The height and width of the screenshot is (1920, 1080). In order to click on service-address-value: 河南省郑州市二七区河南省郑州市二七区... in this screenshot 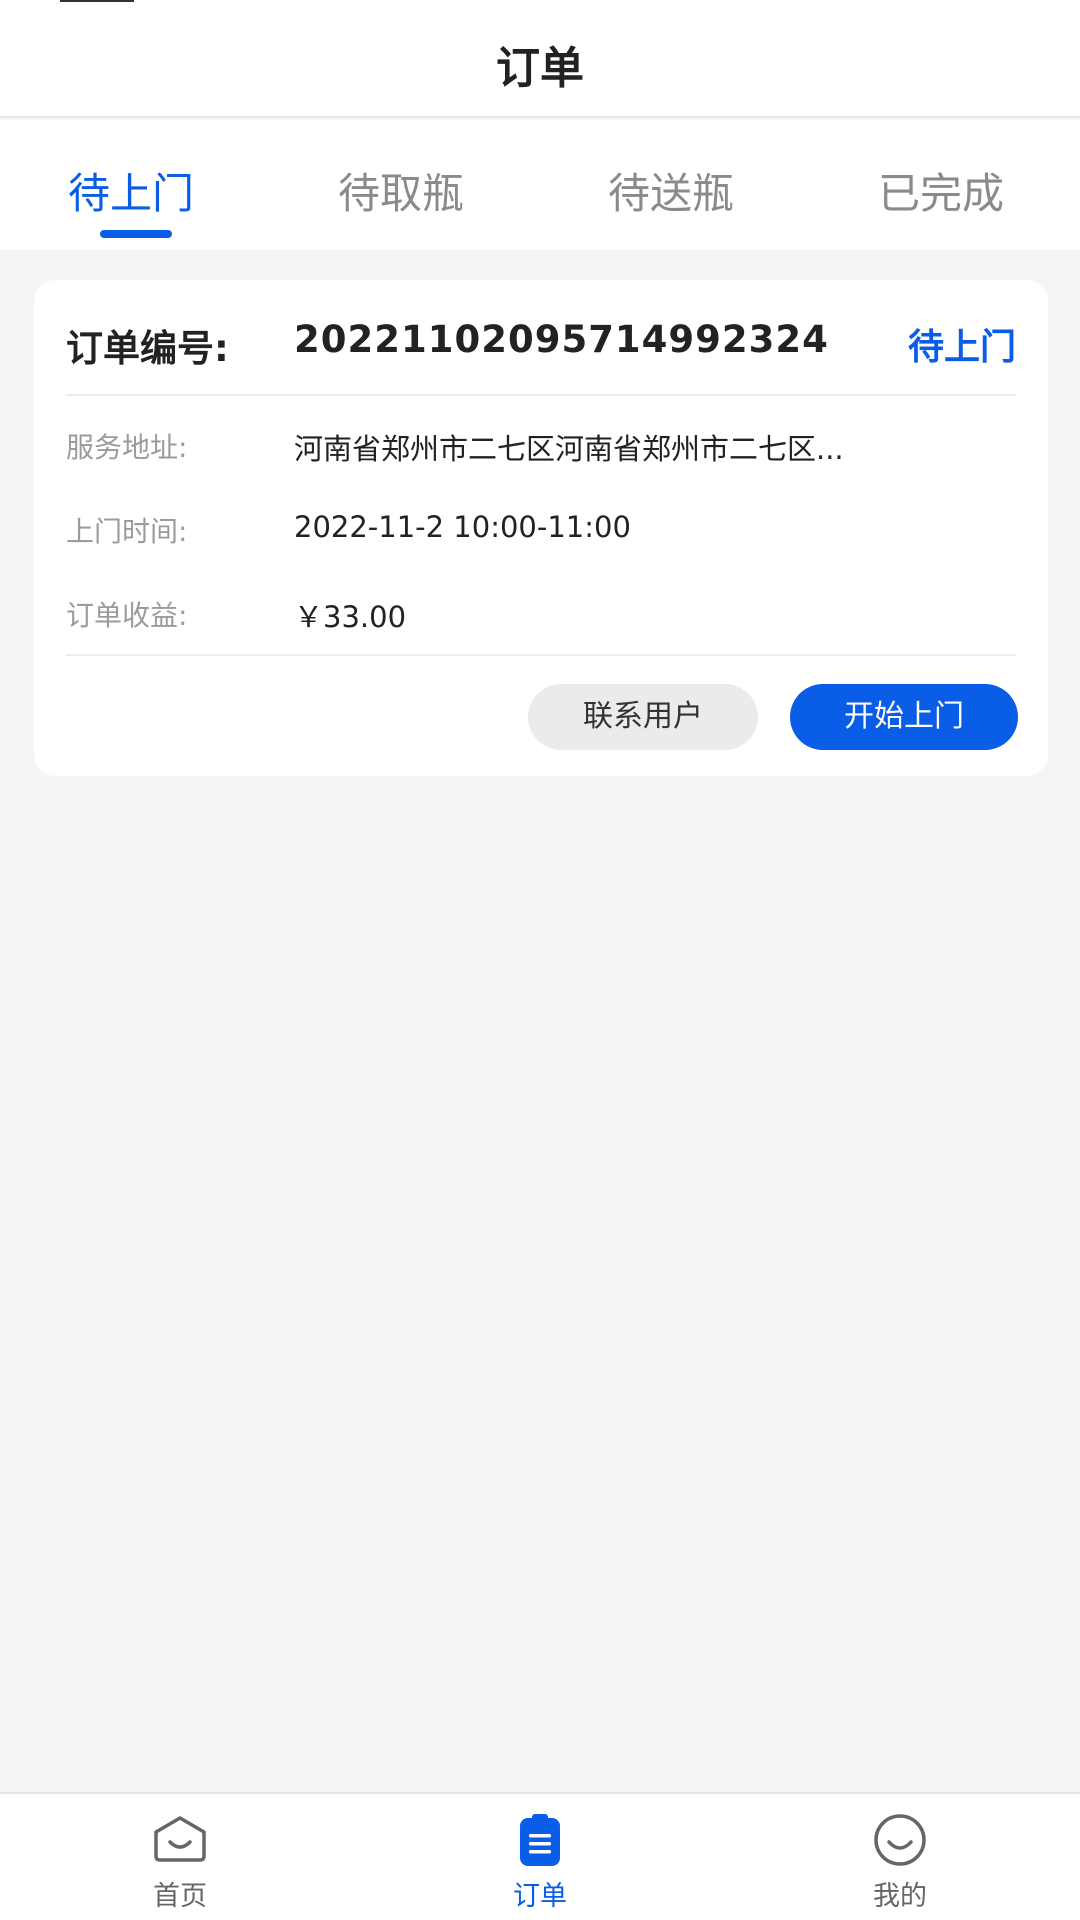, I will do `click(569, 449)`.